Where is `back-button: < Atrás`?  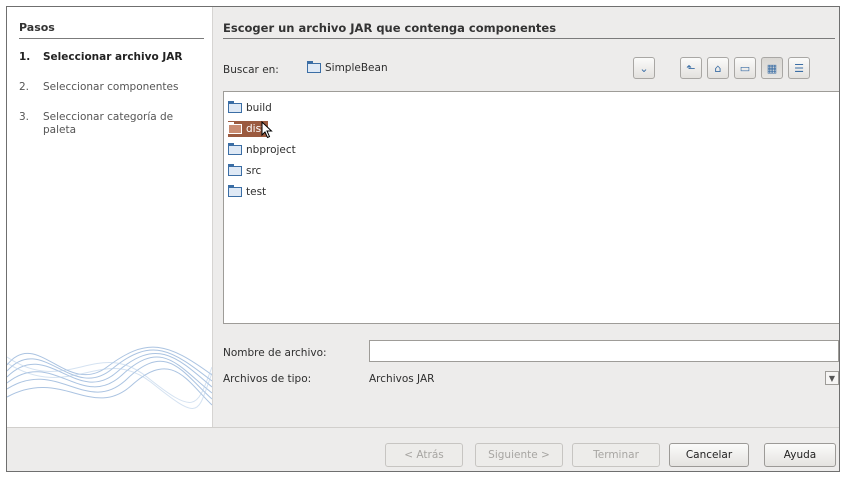
back-button: < Atrás is located at coordinates (424, 455).